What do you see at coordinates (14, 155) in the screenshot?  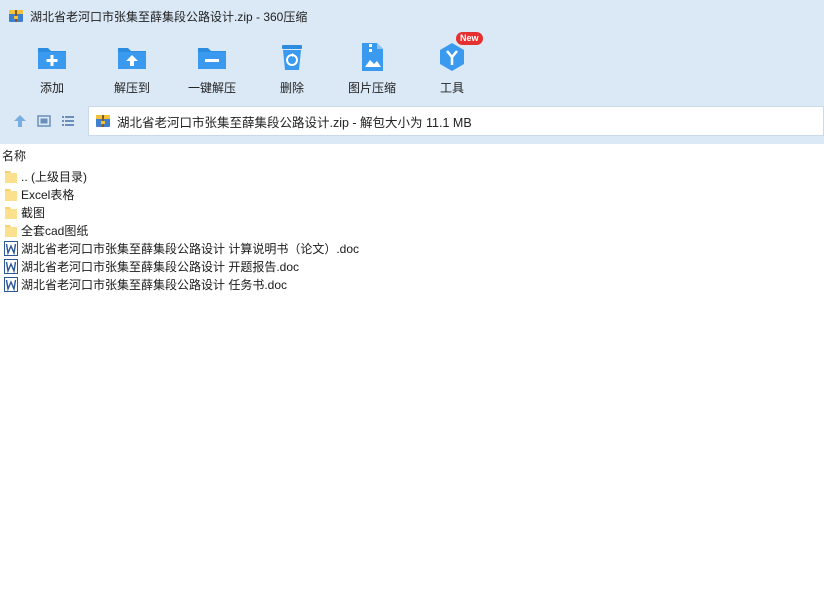 I see `column-name-label: 名称` at bounding box center [14, 155].